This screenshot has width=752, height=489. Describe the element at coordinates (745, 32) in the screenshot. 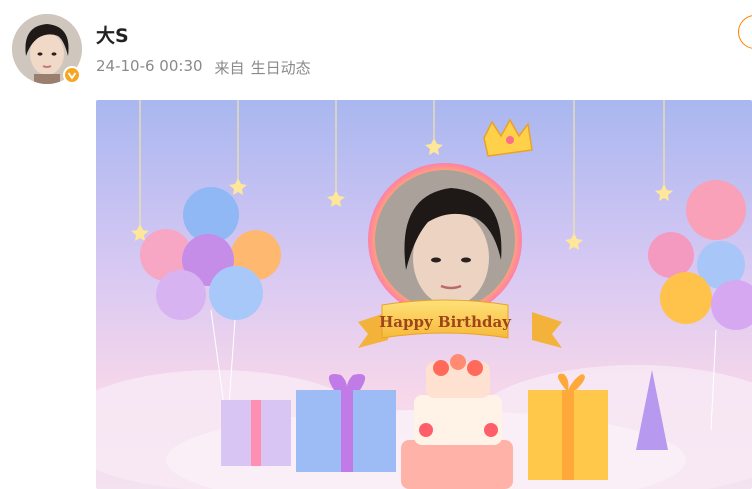

I see `follow-button` at that location.